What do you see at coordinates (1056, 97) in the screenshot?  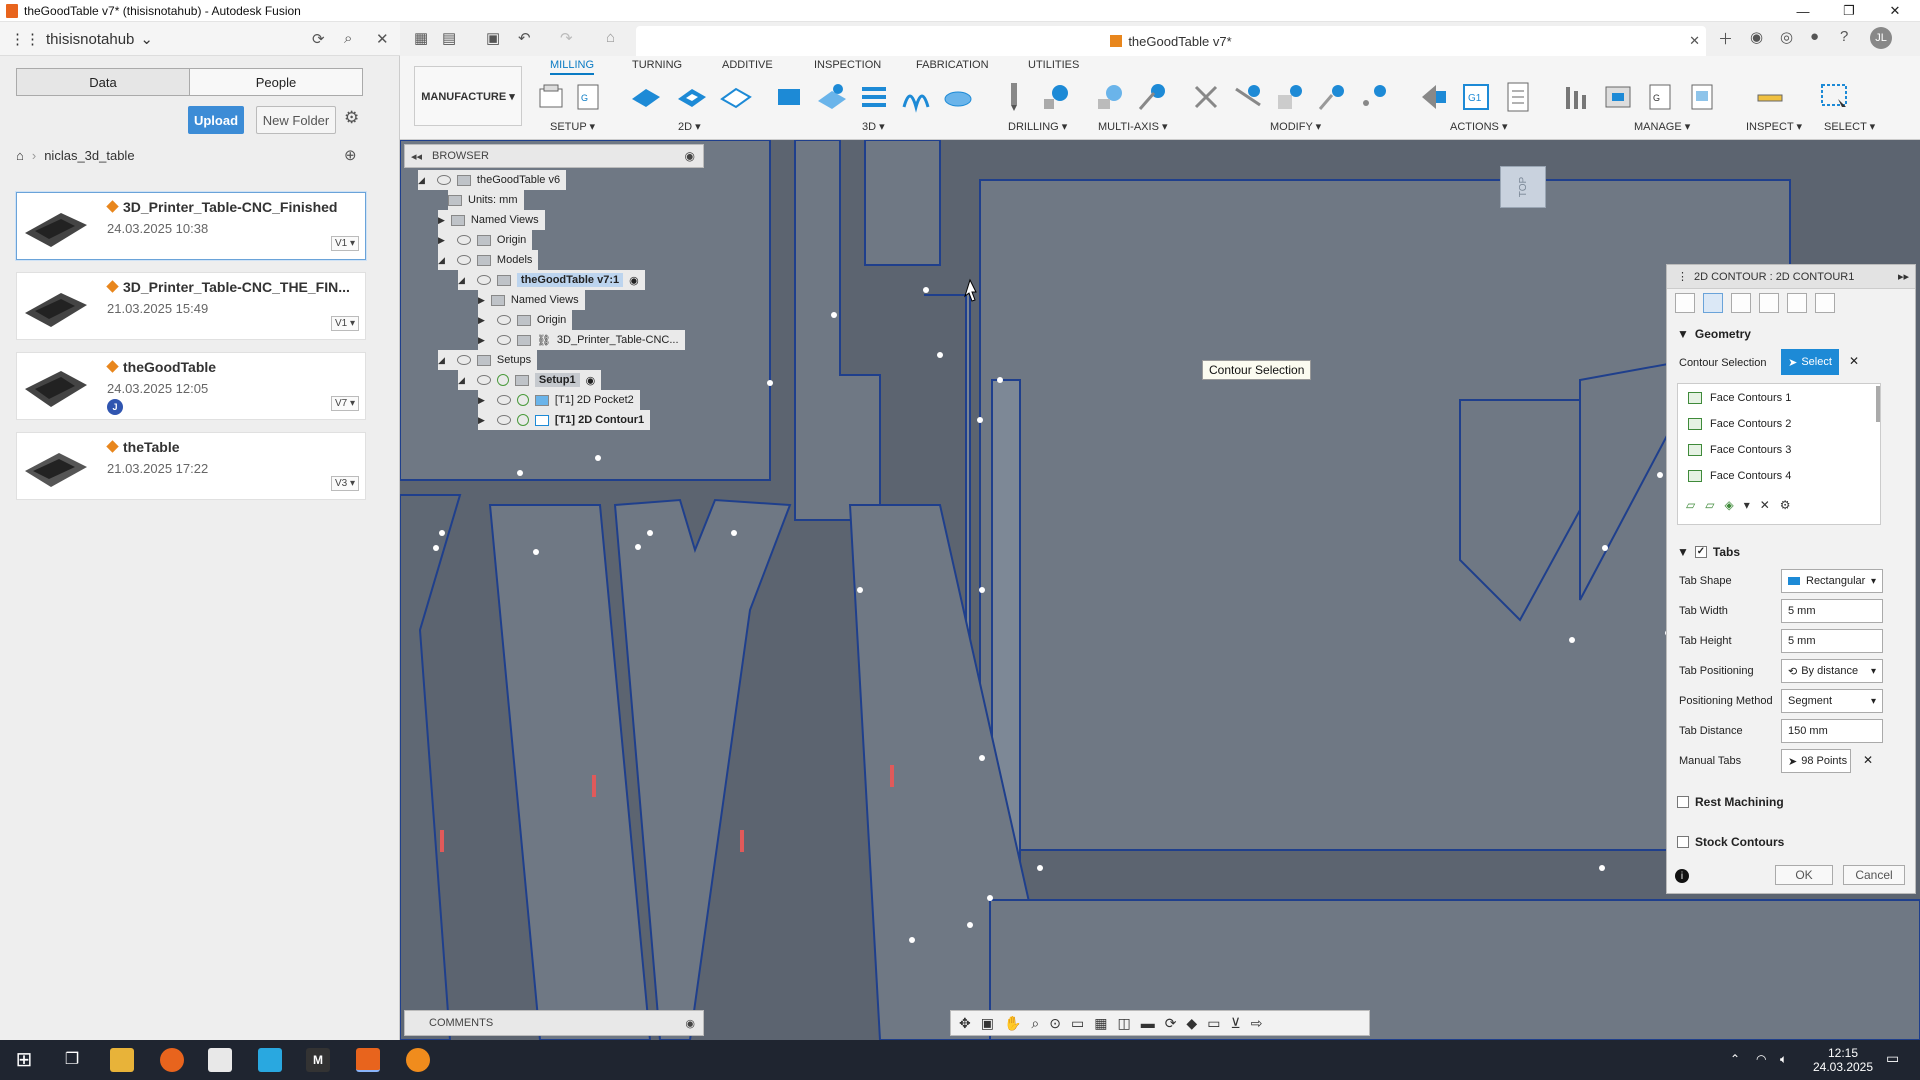 I see `thread-icon` at bounding box center [1056, 97].